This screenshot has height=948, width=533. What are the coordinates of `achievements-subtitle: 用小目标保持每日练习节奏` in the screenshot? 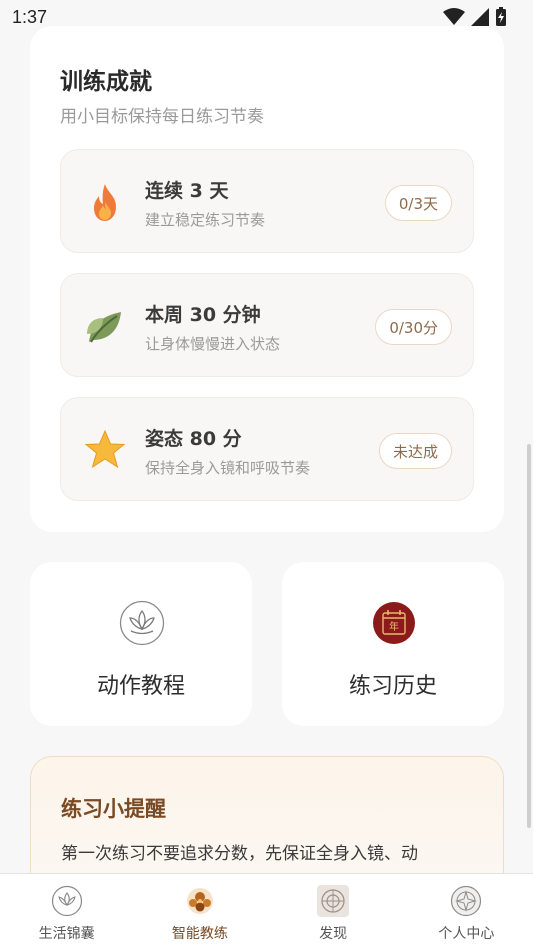 It's located at (162, 117).